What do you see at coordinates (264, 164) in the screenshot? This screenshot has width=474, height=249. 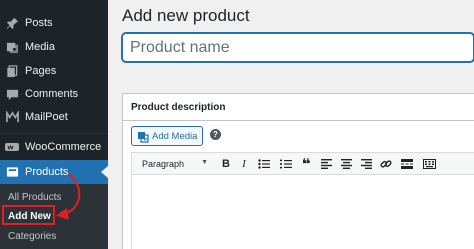 I see `bullet-list-icon` at bounding box center [264, 164].